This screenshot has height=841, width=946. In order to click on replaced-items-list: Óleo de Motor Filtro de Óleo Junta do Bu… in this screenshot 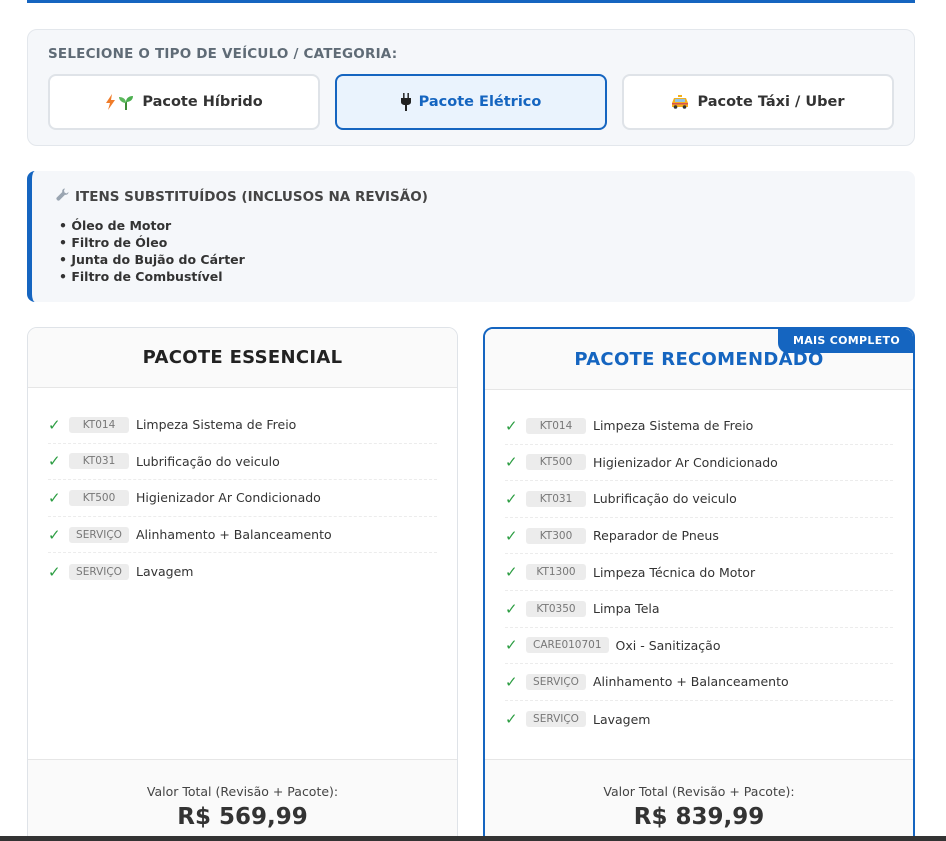, I will do `click(152, 251)`.